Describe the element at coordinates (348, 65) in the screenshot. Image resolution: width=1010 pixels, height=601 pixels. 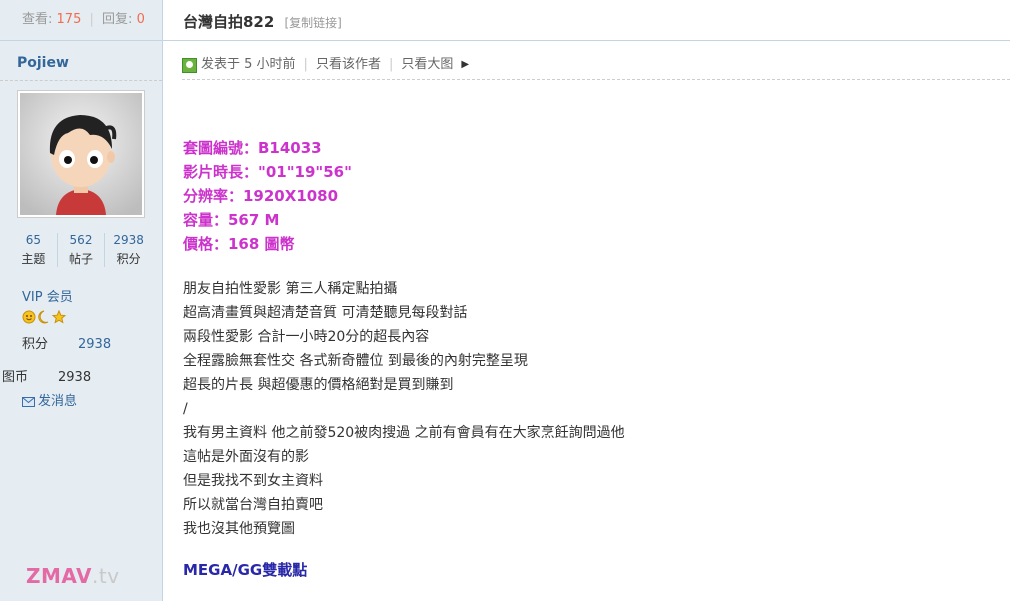
I see `only-author-link: 只看该作者` at that location.